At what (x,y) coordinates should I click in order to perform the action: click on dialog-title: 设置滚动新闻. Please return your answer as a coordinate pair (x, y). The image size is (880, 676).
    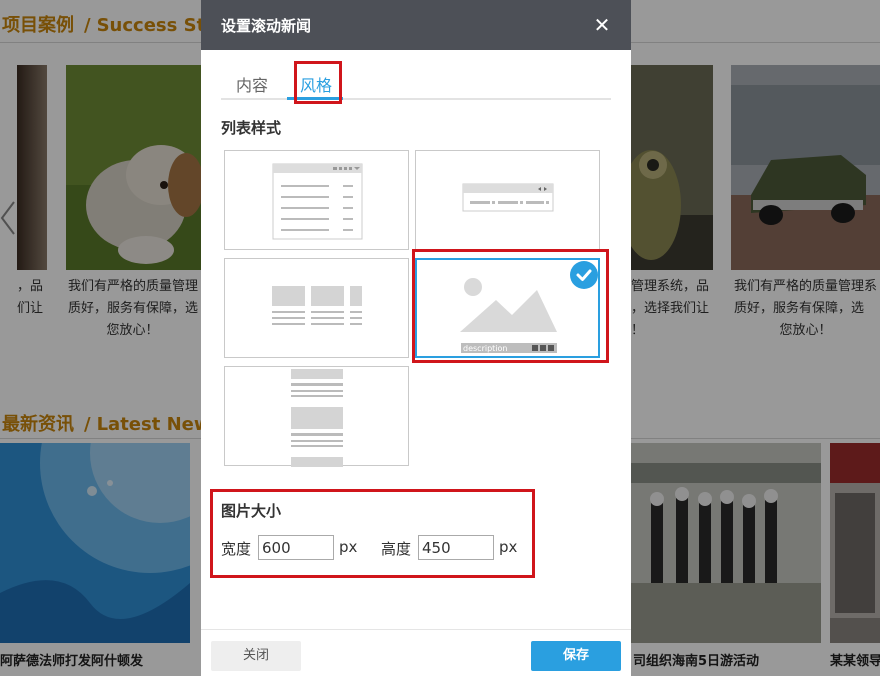
    Looking at the image, I should click on (266, 26).